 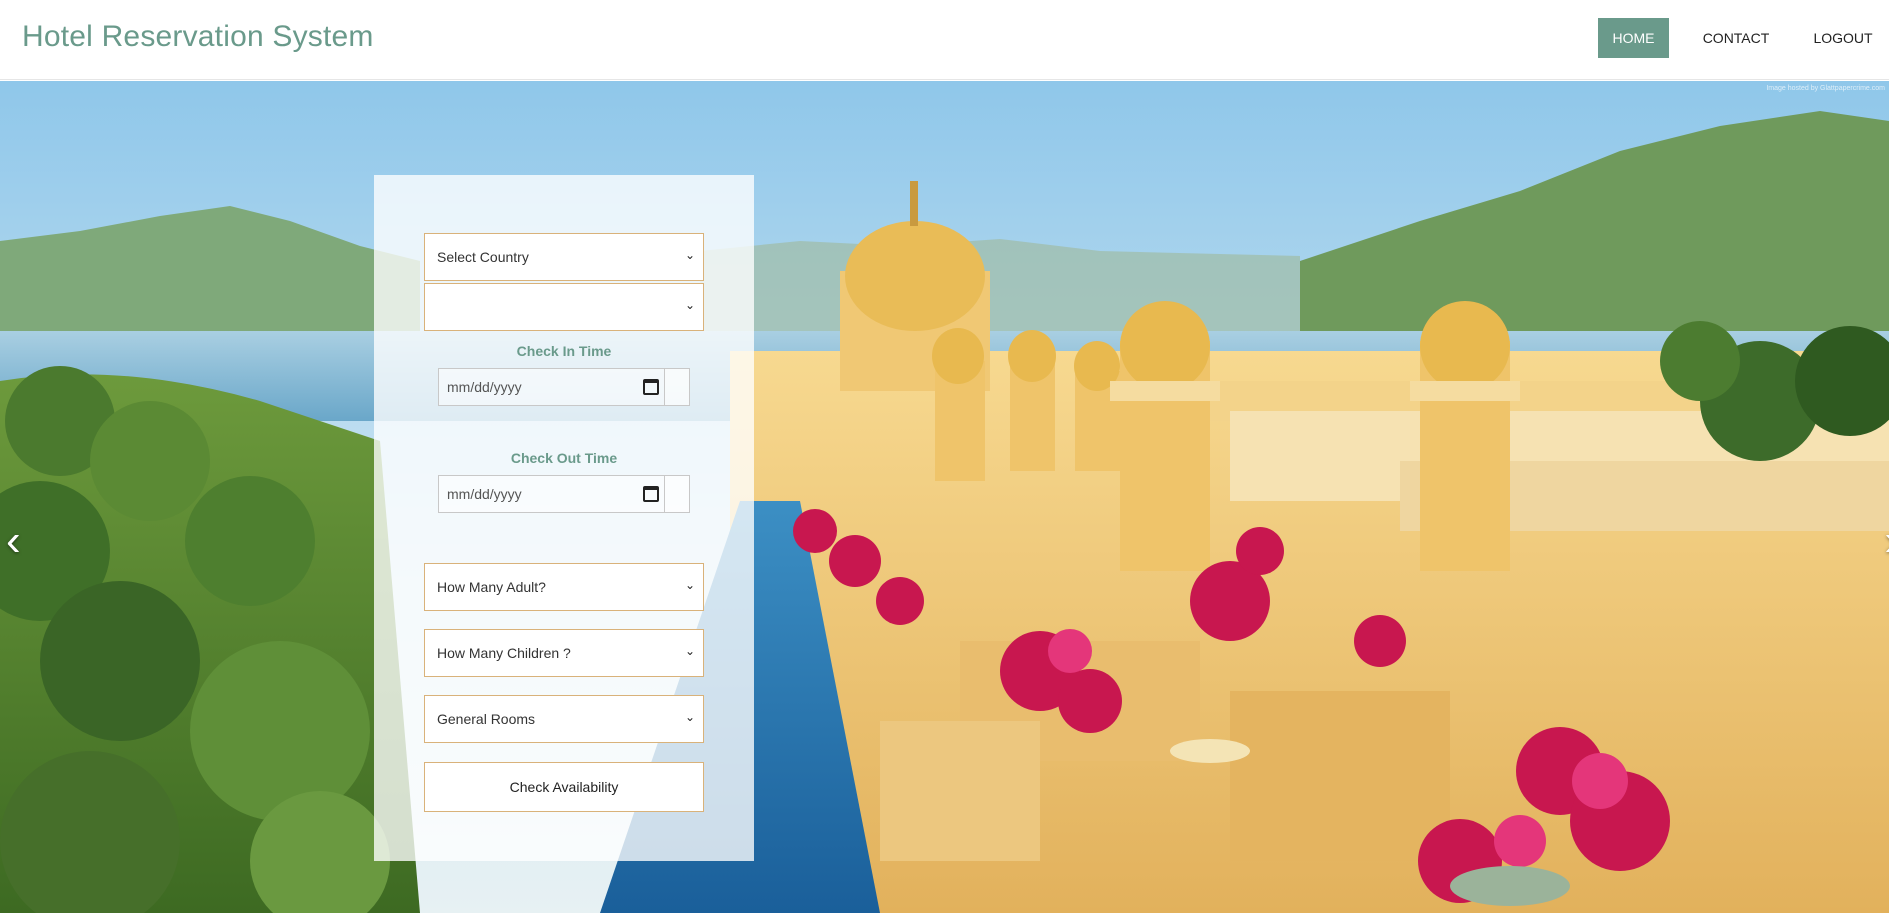 What do you see at coordinates (504, 653) in the screenshot?
I see `children-select-value: How Many Children ?` at bounding box center [504, 653].